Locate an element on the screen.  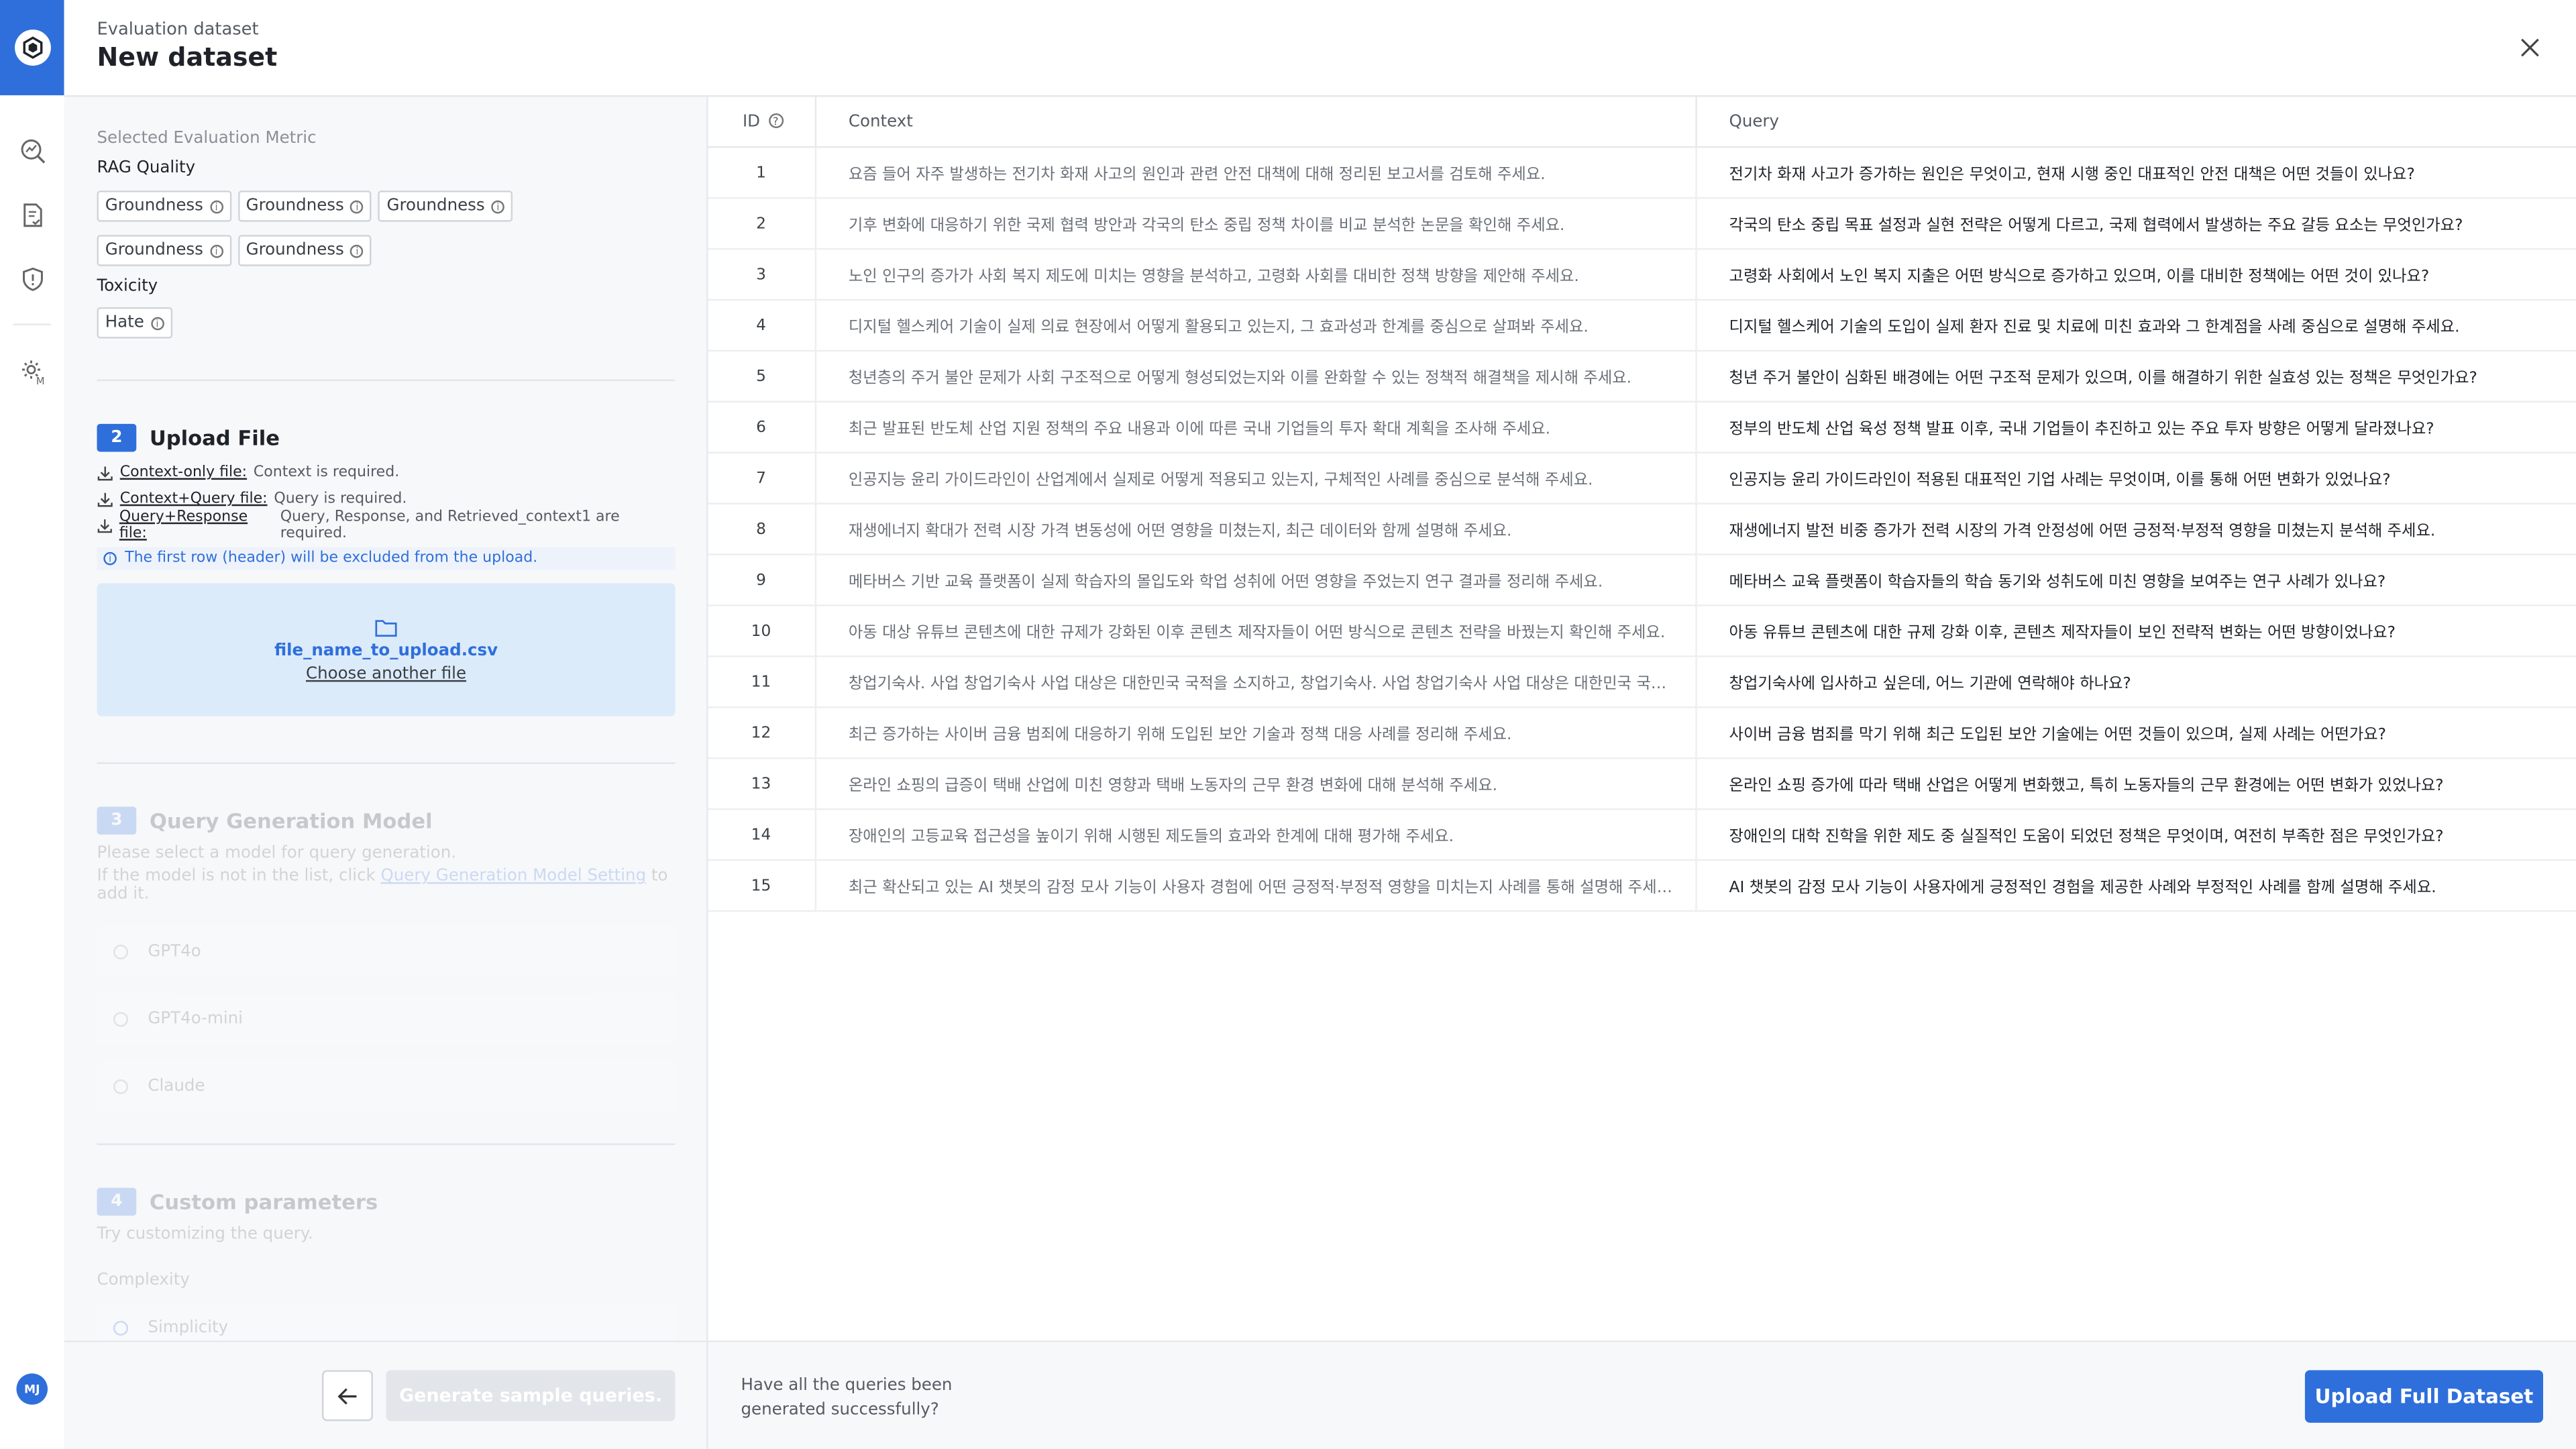
generate-sample-queries-button: Generate sample queries. is located at coordinates (531, 1395).